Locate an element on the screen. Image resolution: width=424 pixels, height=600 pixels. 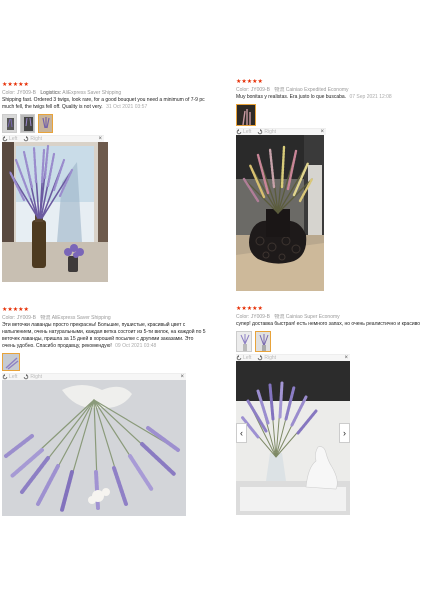
shipping-method: Cainiao Expedited Economy is located at coordinates (317, 90).